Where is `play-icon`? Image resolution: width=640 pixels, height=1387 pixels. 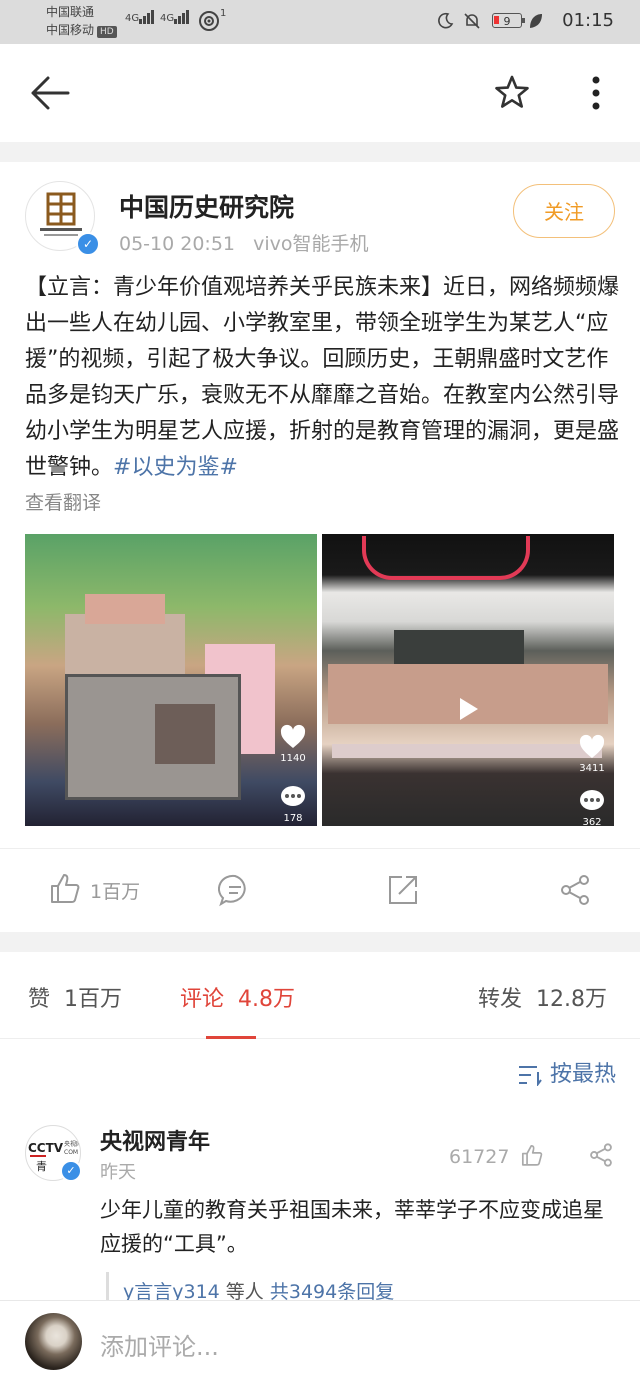 play-icon is located at coordinates (467, 710).